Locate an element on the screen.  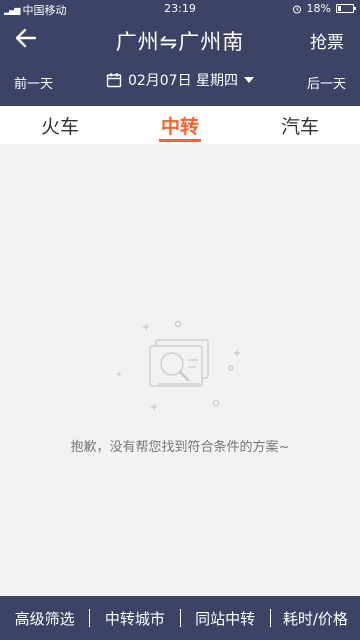
header: 广州⇋广州南 抢票 前一天 02月07日 星期四 后一天 is located at coordinates (180, 62).